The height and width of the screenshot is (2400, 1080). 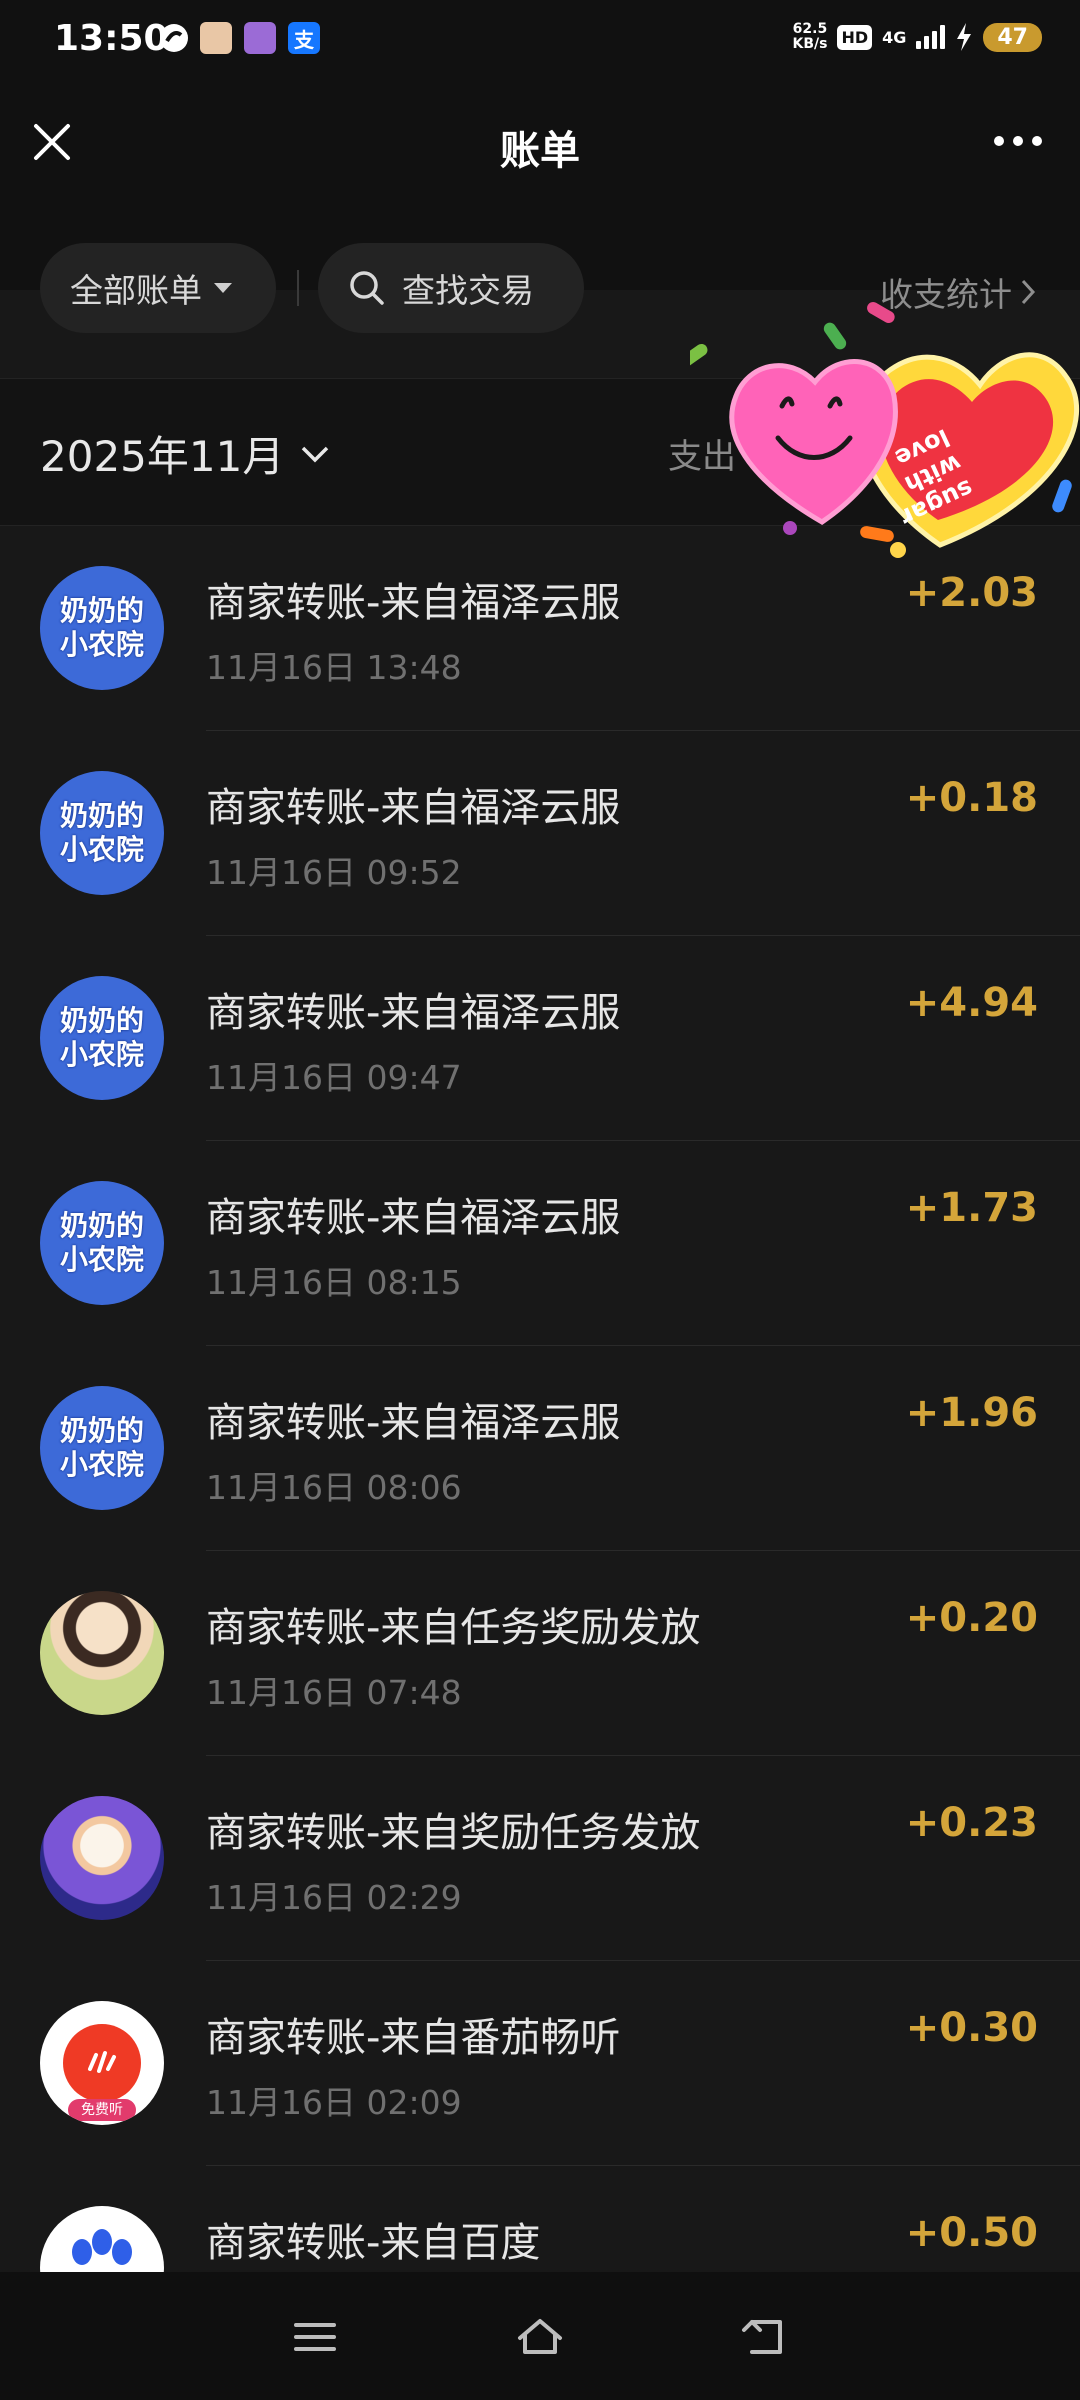 I want to click on transaction-row: 商家转账-来自奖励任务发放 11月16日 02:29 +0.23, so click(x=540, y=1858).